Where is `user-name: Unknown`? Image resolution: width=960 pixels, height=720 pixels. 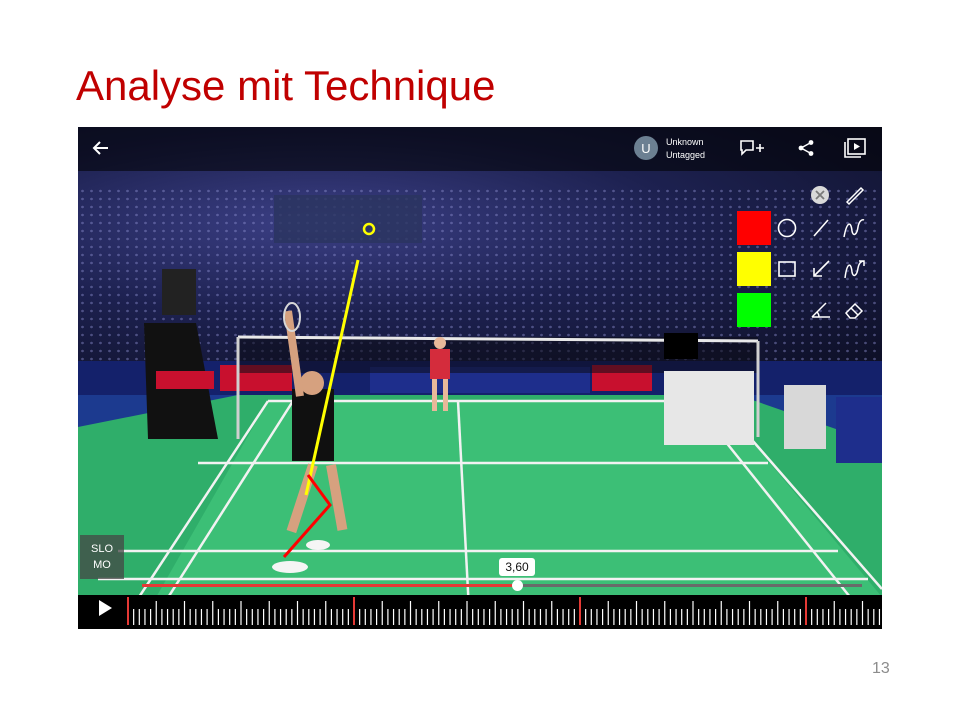 user-name: Unknown is located at coordinates (685, 142).